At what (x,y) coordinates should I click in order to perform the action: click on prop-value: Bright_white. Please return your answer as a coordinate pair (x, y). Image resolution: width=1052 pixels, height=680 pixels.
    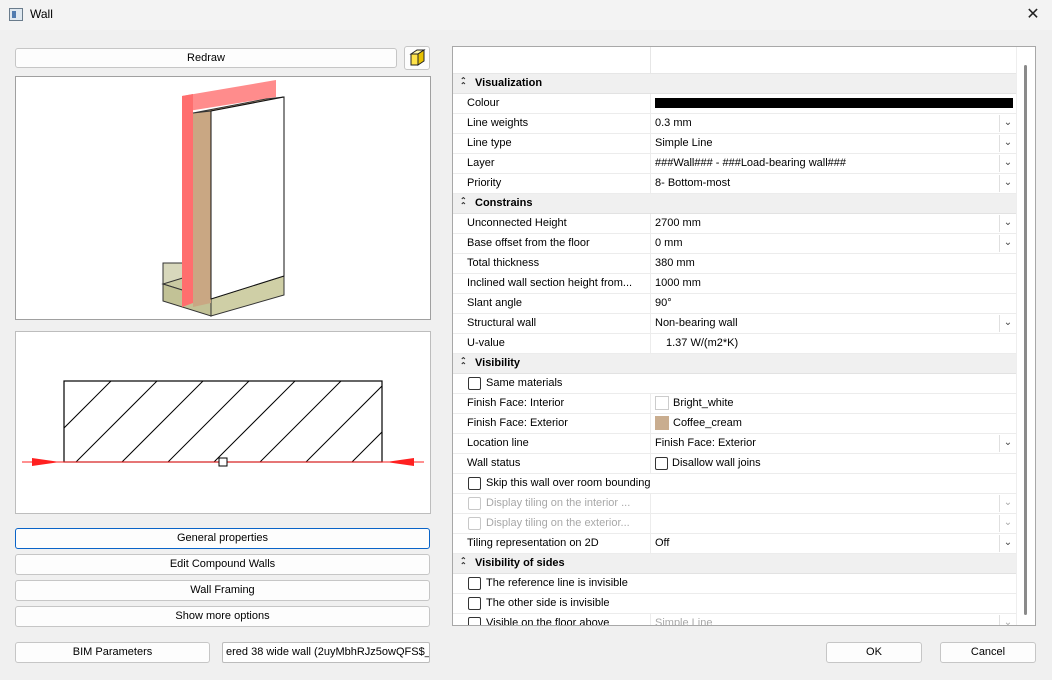
    Looking at the image, I should click on (833, 403).